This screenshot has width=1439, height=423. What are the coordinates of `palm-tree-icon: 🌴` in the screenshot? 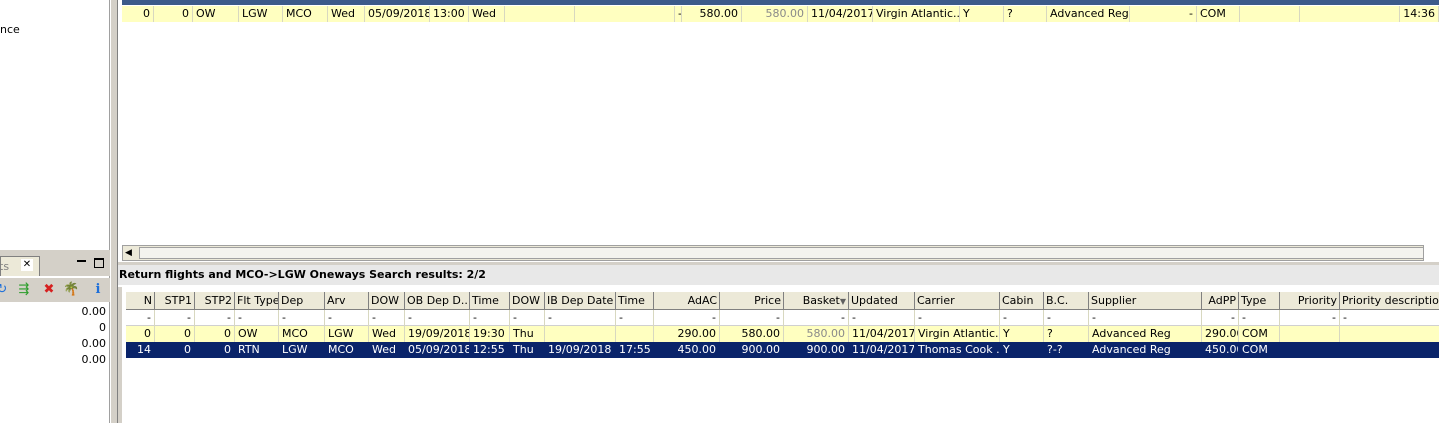 It's located at (71, 290).